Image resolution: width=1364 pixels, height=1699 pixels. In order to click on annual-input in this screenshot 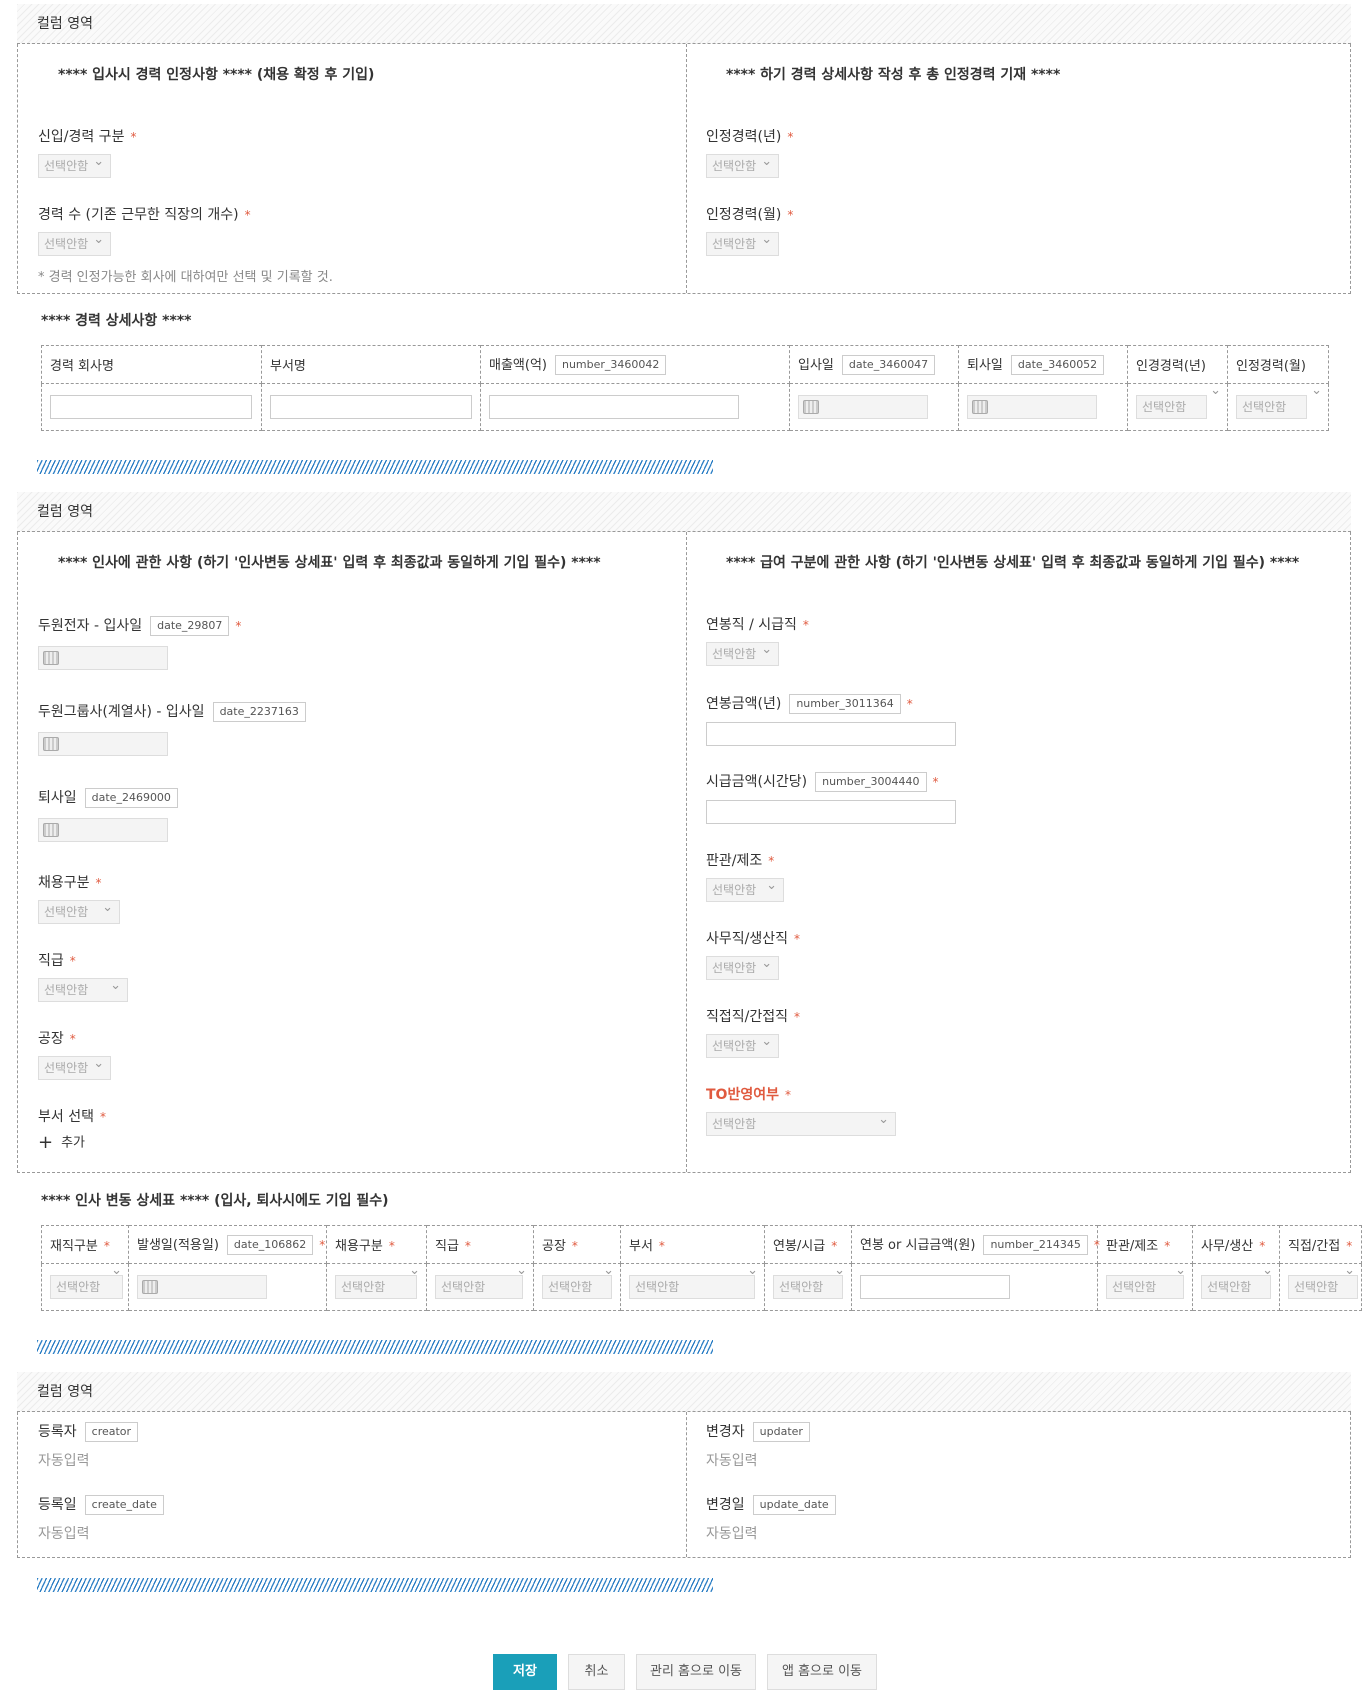, I will do `click(831, 734)`.